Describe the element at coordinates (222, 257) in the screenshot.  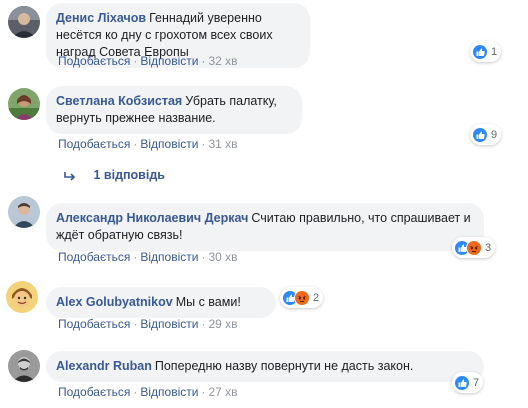
I see `comment-time: 30 хв` at that location.